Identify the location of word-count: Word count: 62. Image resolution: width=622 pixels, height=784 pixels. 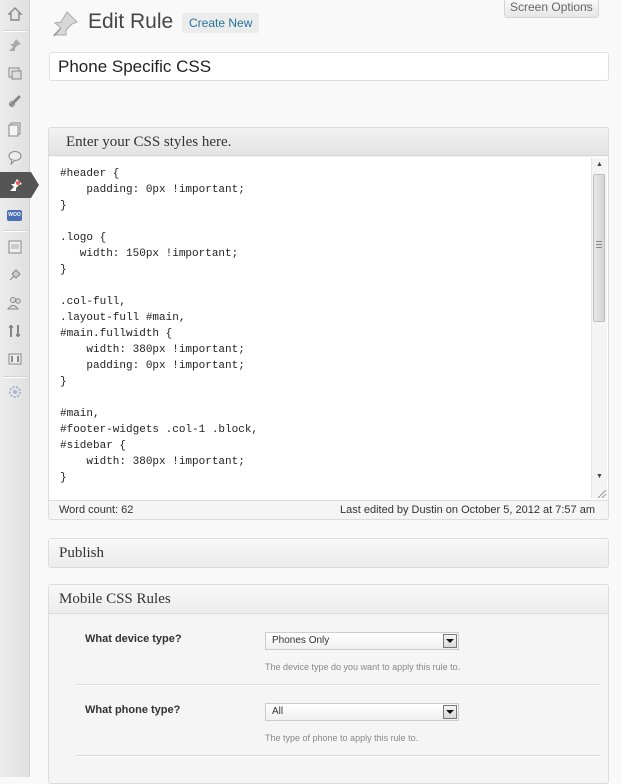
(96, 510).